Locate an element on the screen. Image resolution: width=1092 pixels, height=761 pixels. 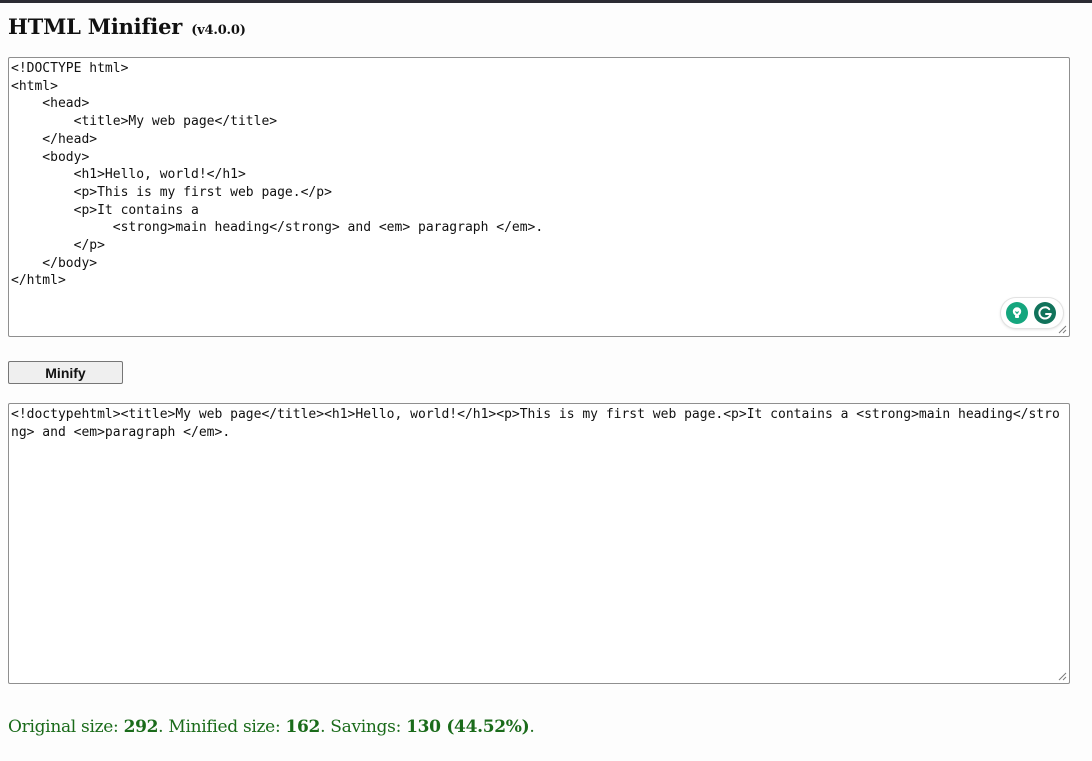
minified-size-value: 162 is located at coordinates (303, 727).